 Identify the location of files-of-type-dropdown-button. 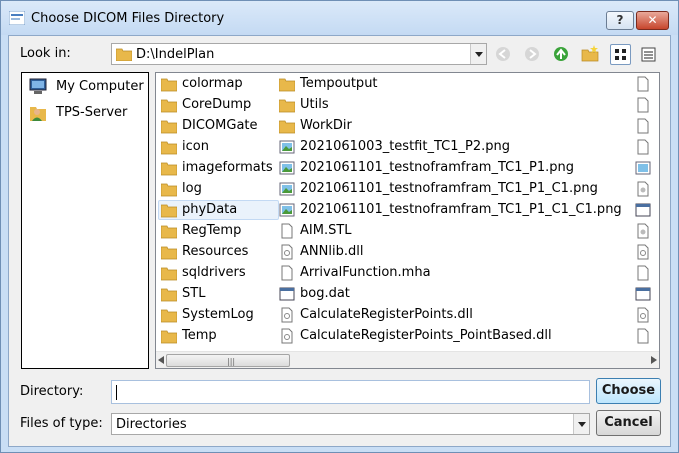
(581, 424).